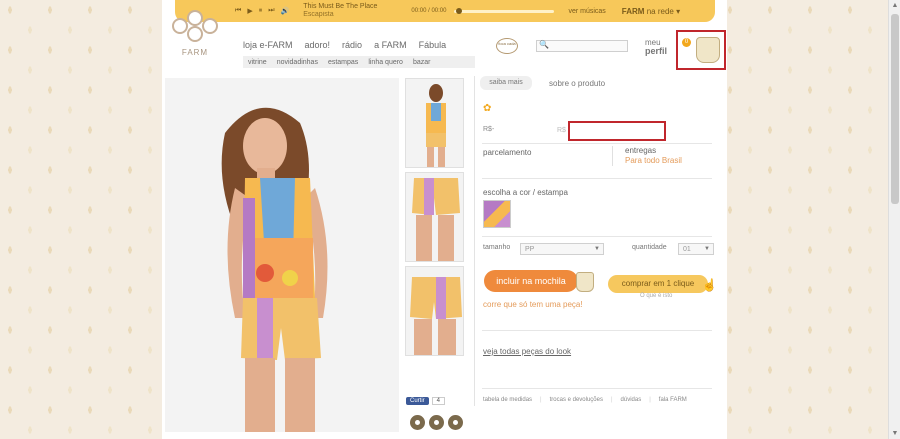  What do you see at coordinates (696, 249) in the screenshot?
I see `quantity-select: 01 ▼` at bounding box center [696, 249].